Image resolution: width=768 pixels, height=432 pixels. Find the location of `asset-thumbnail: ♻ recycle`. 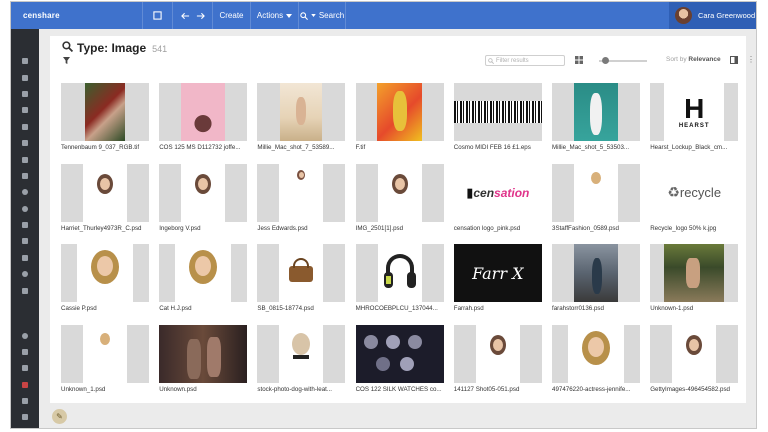

asset-thumbnail: ♻ recycle is located at coordinates (694, 192).